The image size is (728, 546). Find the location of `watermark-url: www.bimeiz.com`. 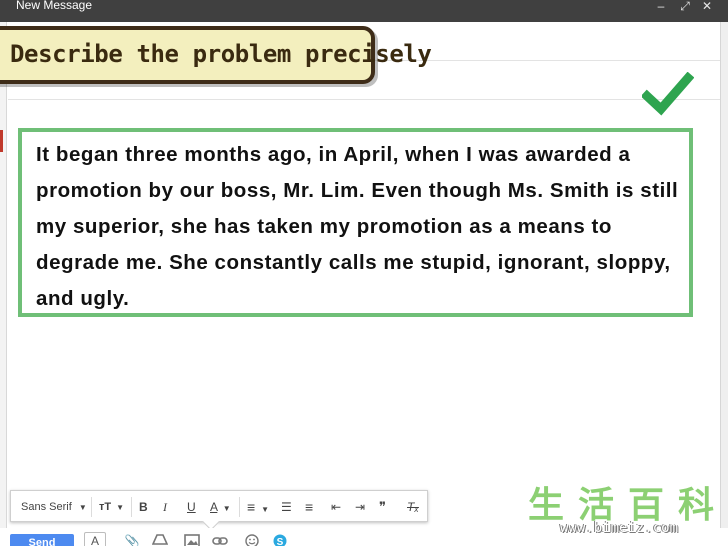

watermark-url: www.bimeiz.com is located at coordinates (619, 528).